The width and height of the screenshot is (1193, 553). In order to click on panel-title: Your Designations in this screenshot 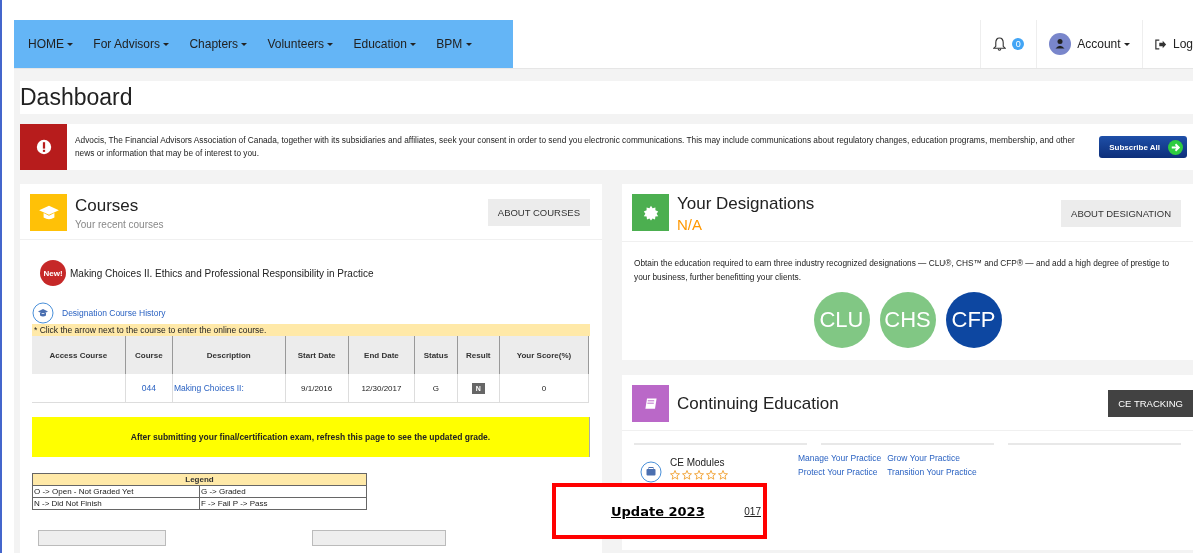, I will do `click(746, 204)`.